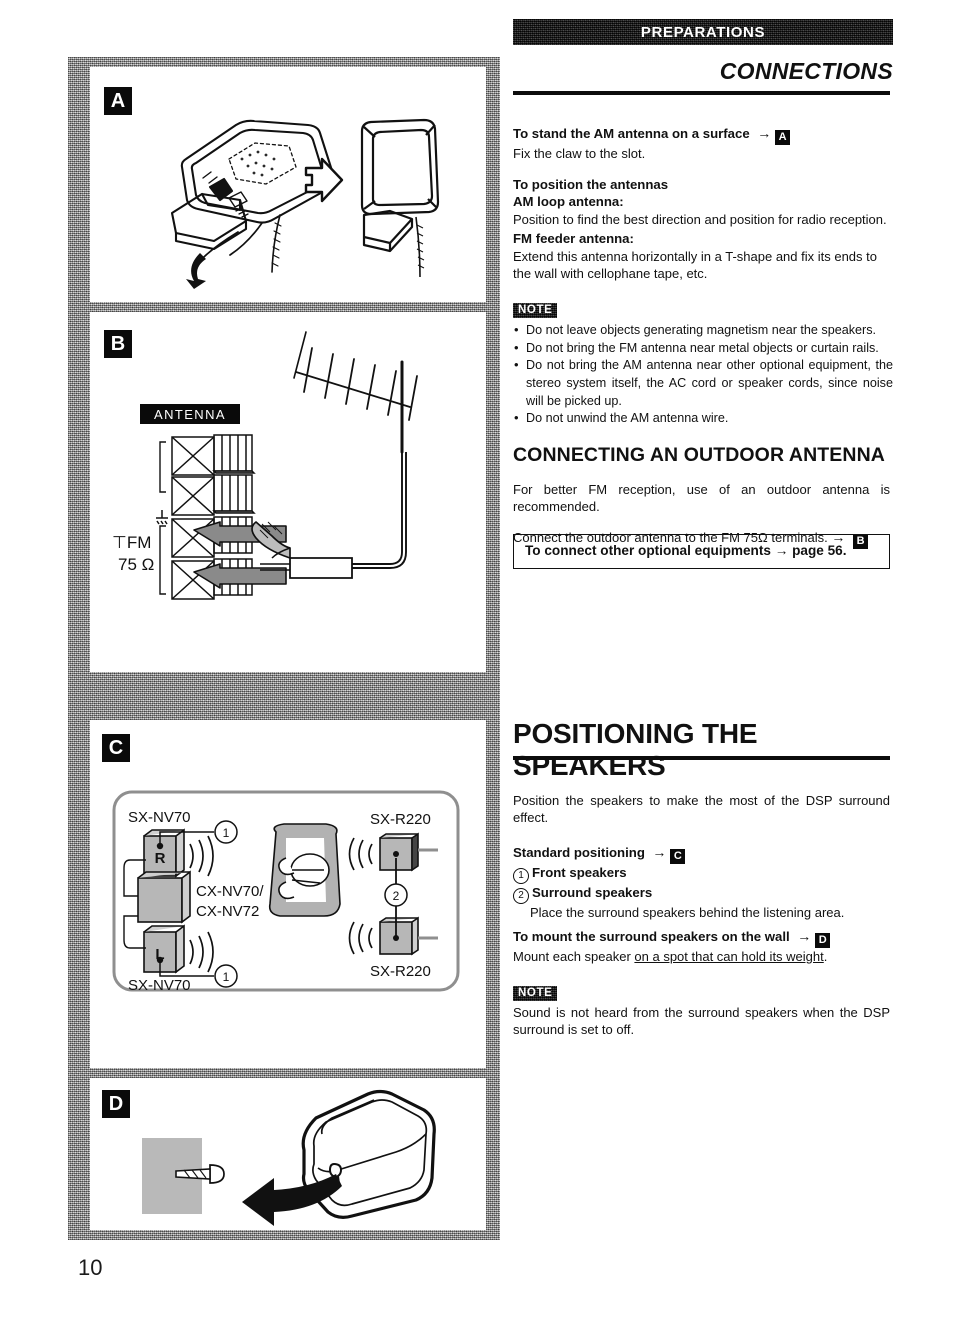 The height and width of the screenshot is (1332, 954). What do you see at coordinates (159, 985) in the screenshot?
I see `front-left-model-label: SX-NV70` at bounding box center [159, 985].